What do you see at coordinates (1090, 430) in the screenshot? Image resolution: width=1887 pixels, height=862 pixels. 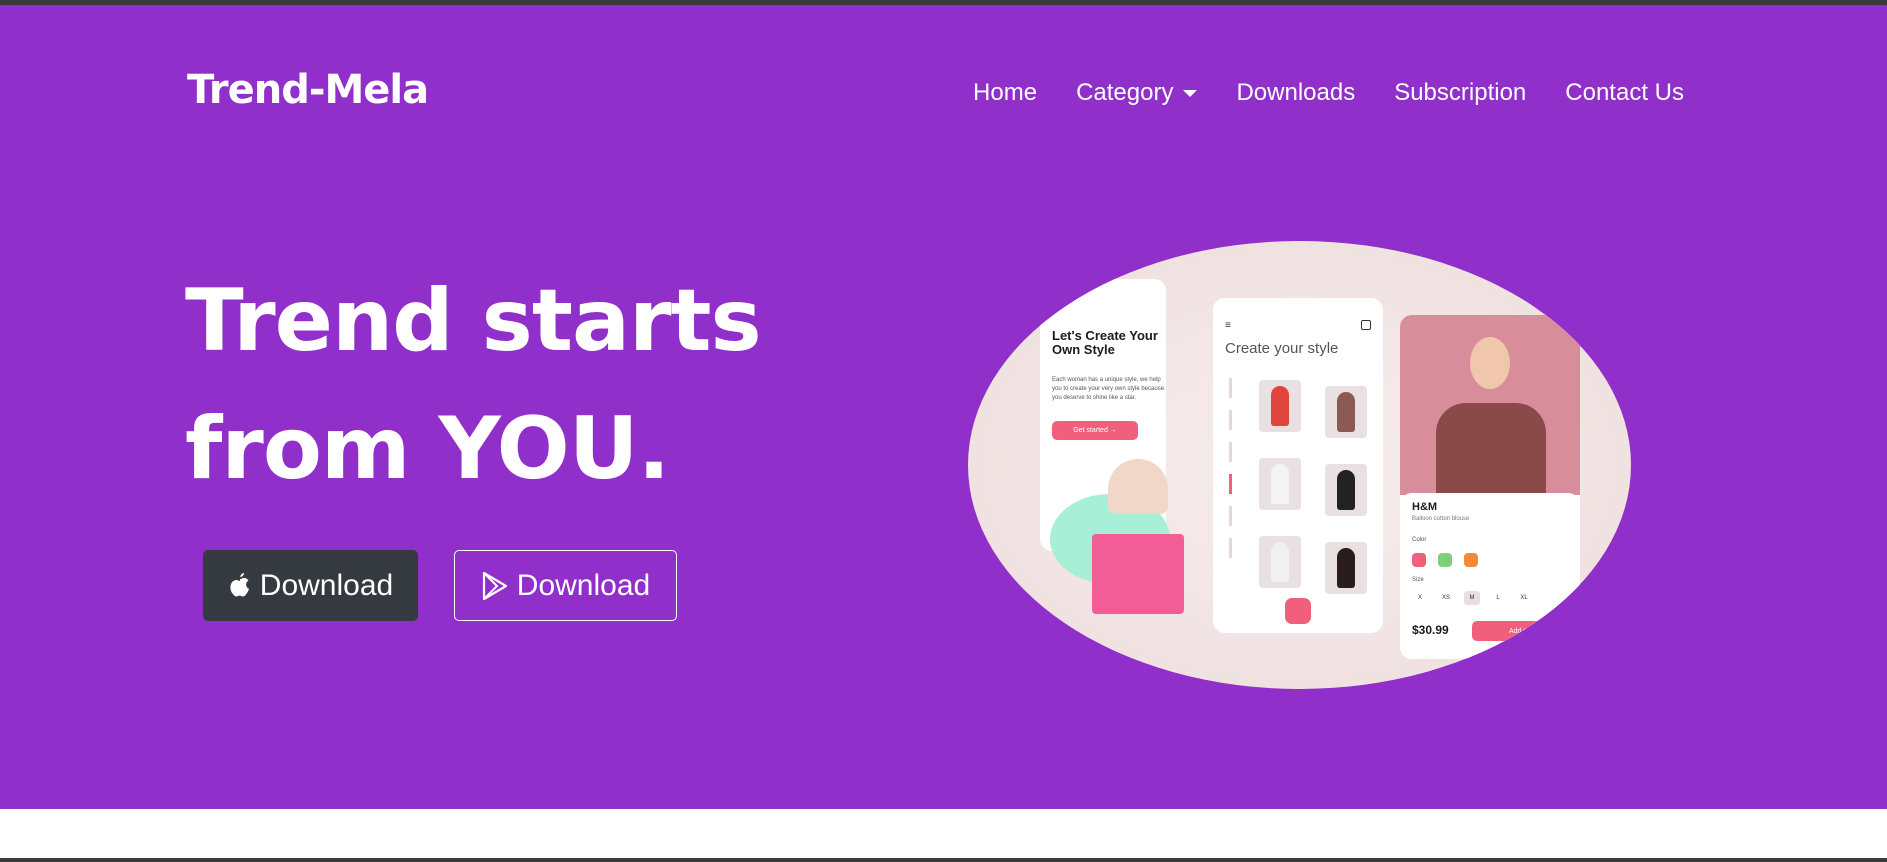 I see `mockup-get-started-label: Get started` at bounding box center [1090, 430].